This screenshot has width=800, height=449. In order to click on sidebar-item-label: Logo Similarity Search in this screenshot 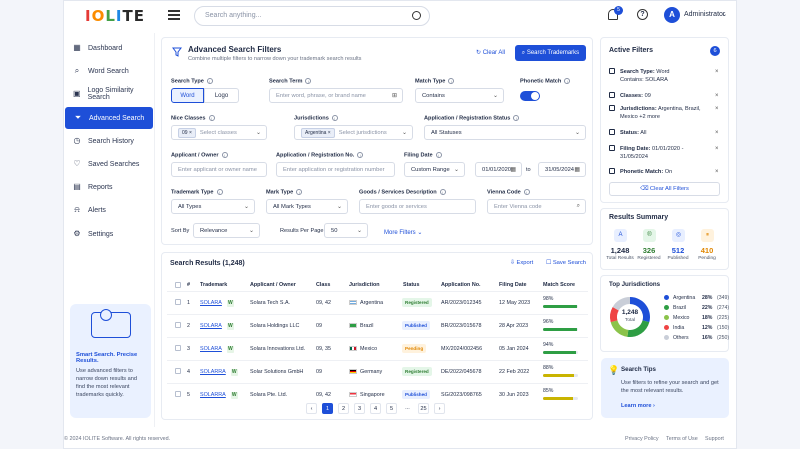, I will do `click(110, 94)`.